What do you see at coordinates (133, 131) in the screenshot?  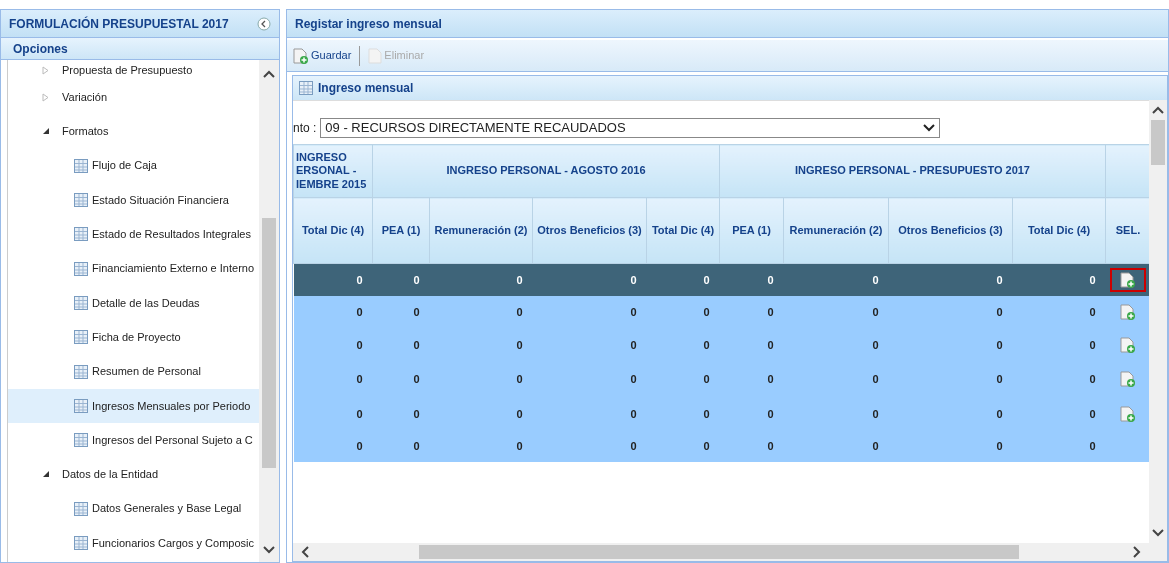 I see `tree-folder: Formatos` at bounding box center [133, 131].